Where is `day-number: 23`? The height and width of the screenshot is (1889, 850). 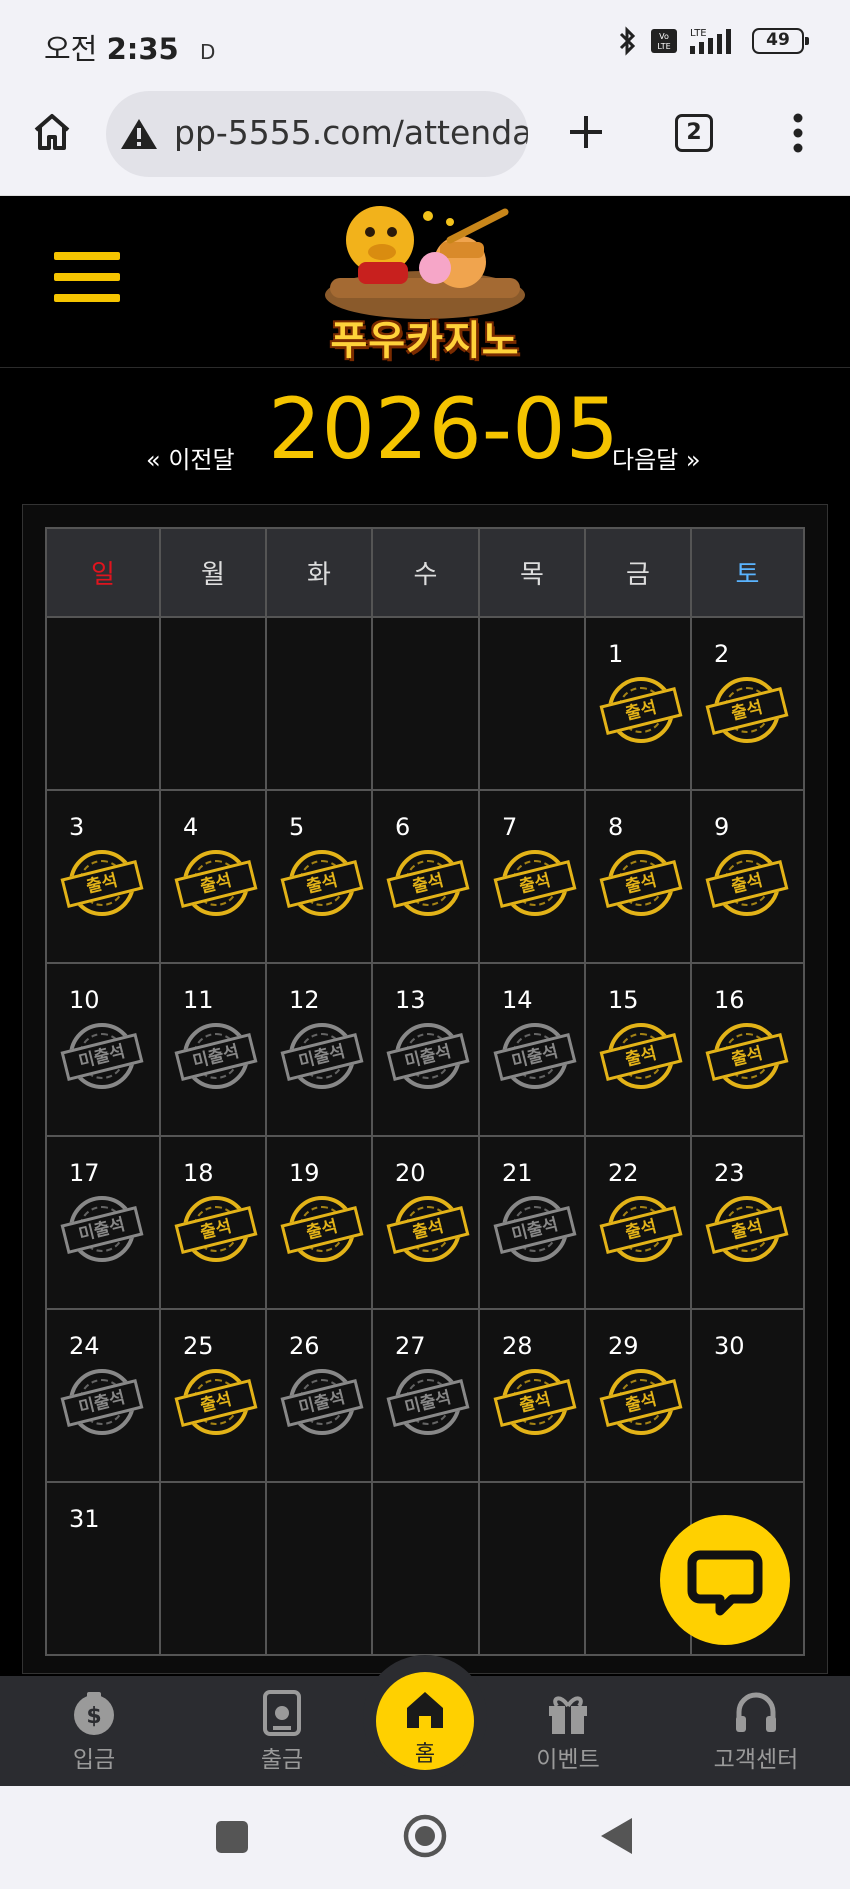 day-number: 23 is located at coordinates (729, 1173).